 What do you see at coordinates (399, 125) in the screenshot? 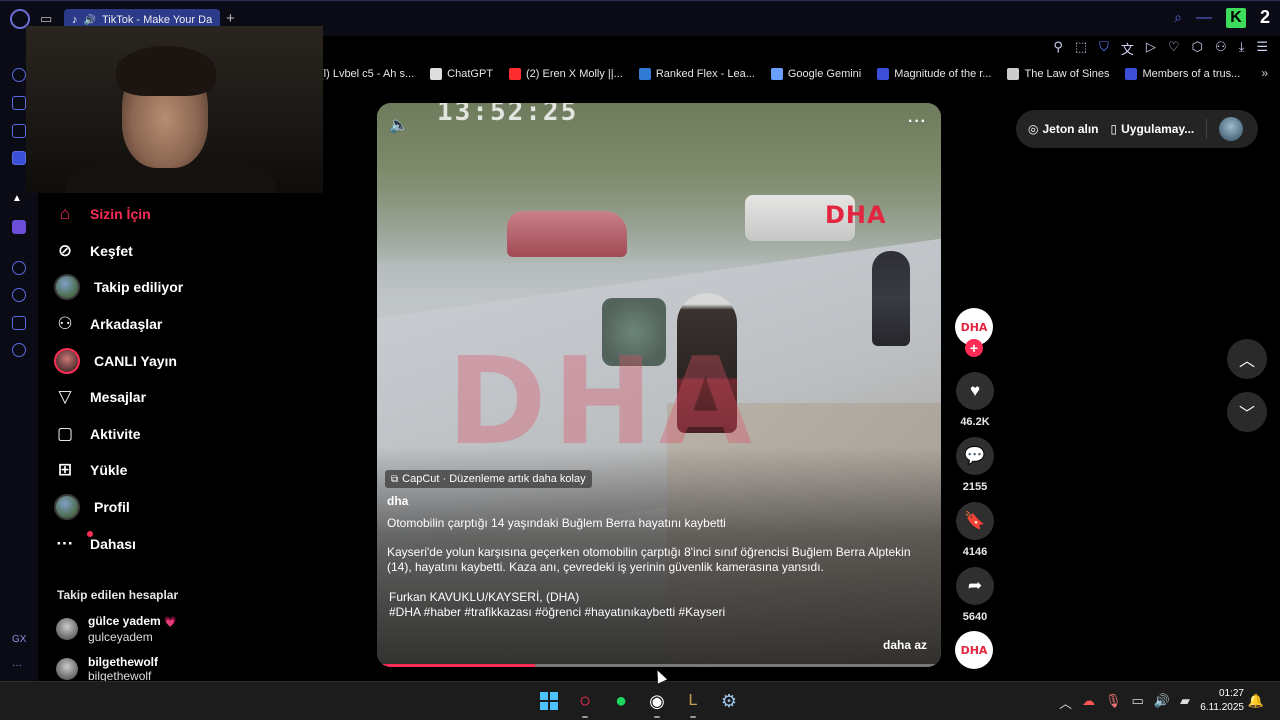
I see `volume-icon: 🔈` at bounding box center [399, 125].